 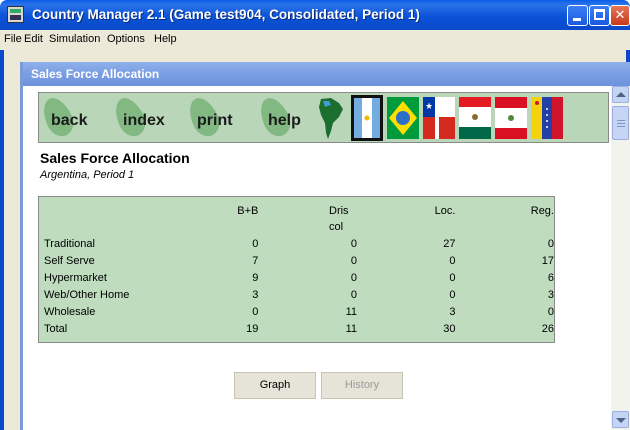 I want to click on print-label: print, so click(x=215, y=120).